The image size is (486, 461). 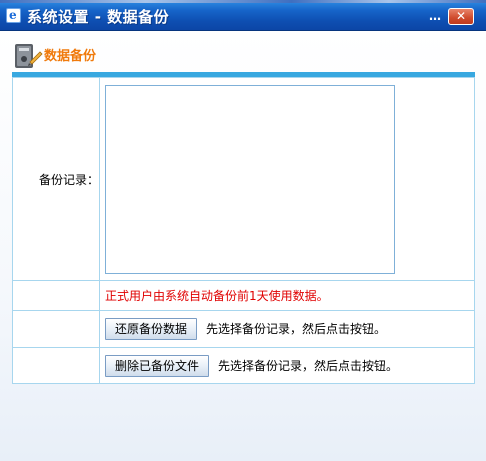 I want to click on restore-cell: 还原备份数据 先选择备份记录，然后点击按钮。, so click(x=287, y=329).